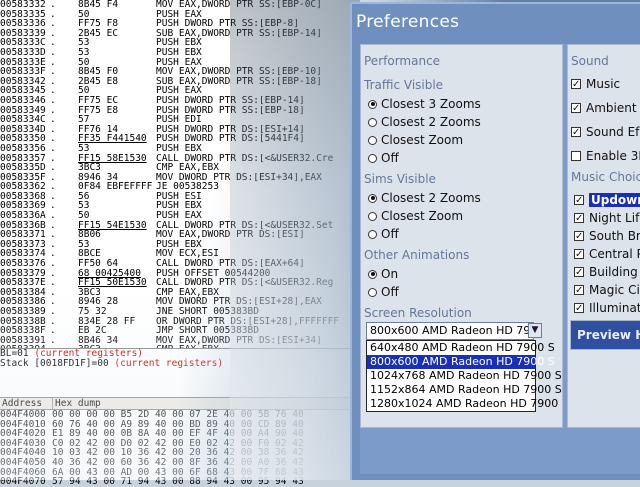 The width and height of the screenshot is (640, 487). Describe the element at coordinates (23, 340) in the screenshot. I see `disasm-address: 00583391` at that location.